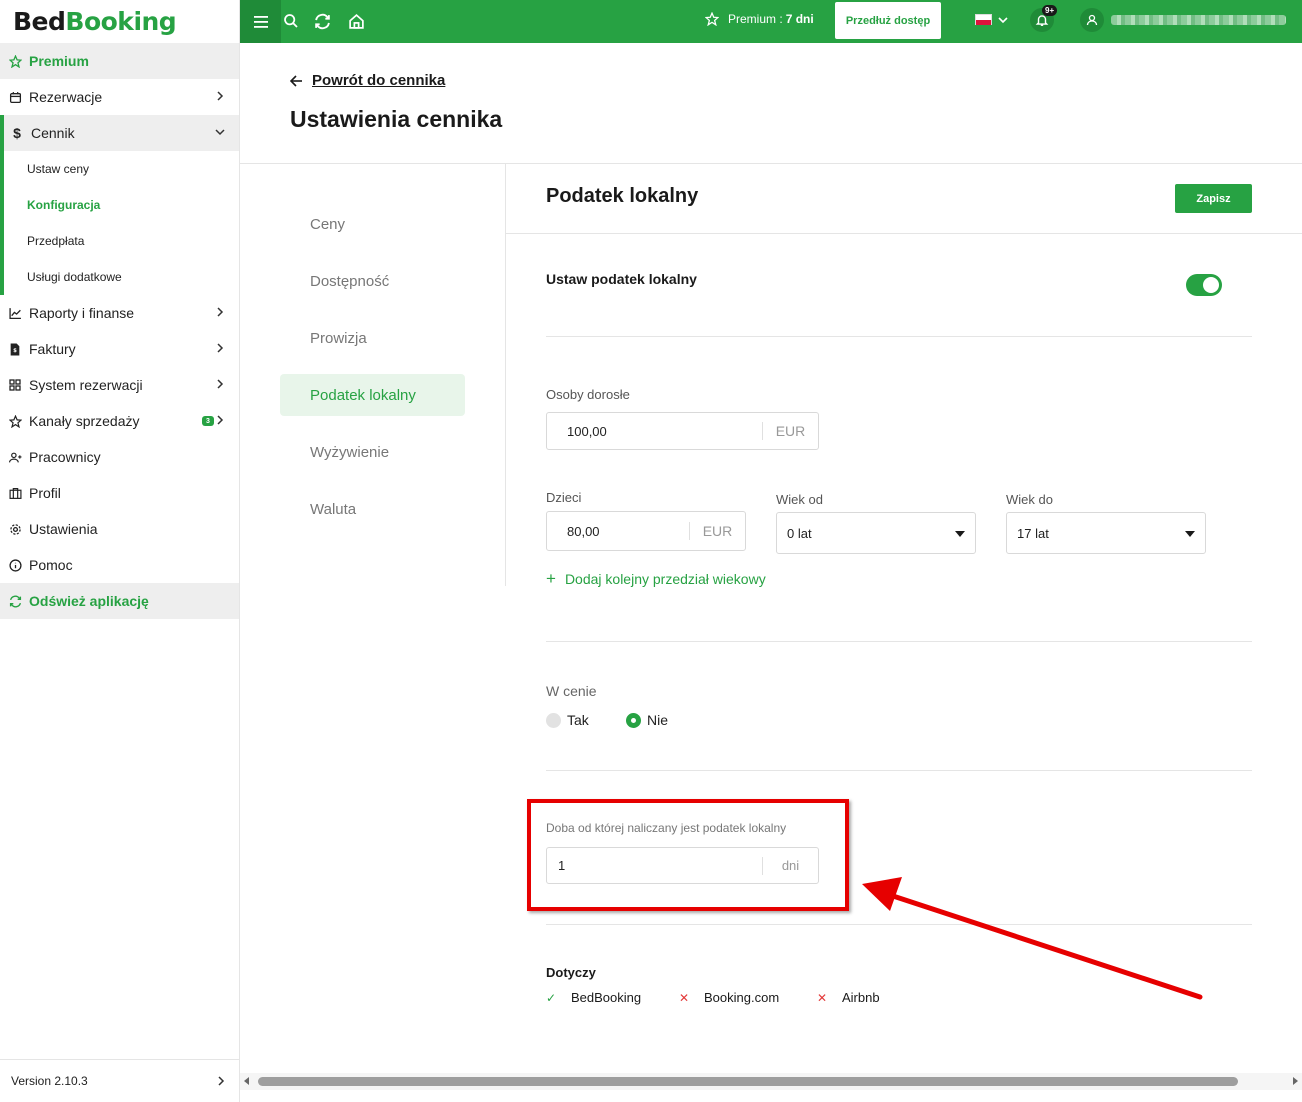 The width and height of the screenshot is (1302, 1102). Describe the element at coordinates (759, 19) in the screenshot. I see `premium-status: Premium : 7 dni` at that location.